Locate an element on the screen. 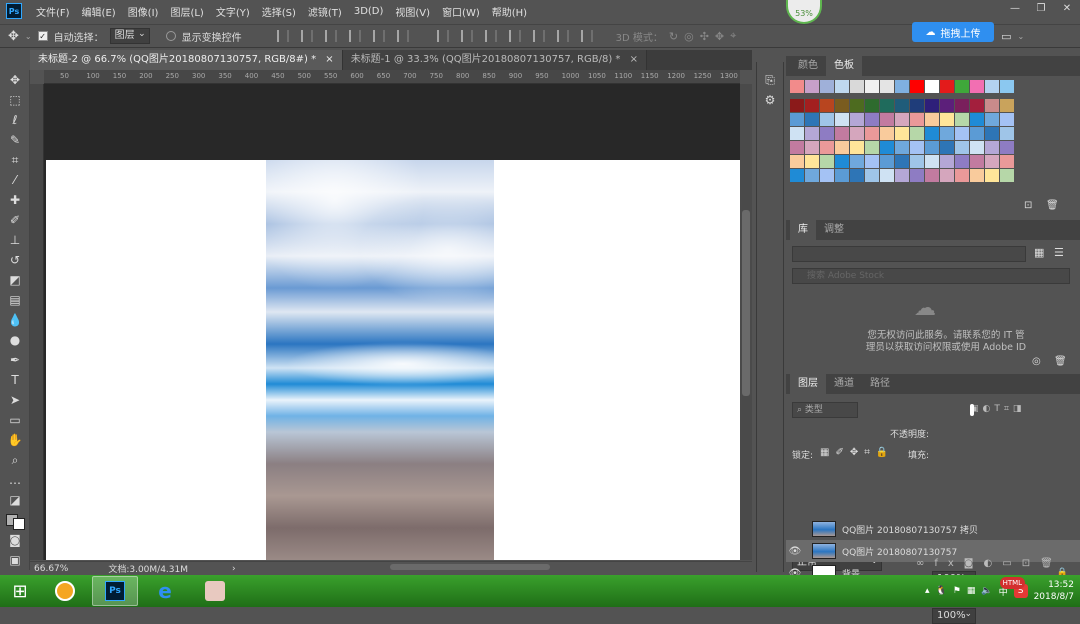 This screenshot has width=1080, height=624. color-swatches-icon is located at coordinates (15, 520).